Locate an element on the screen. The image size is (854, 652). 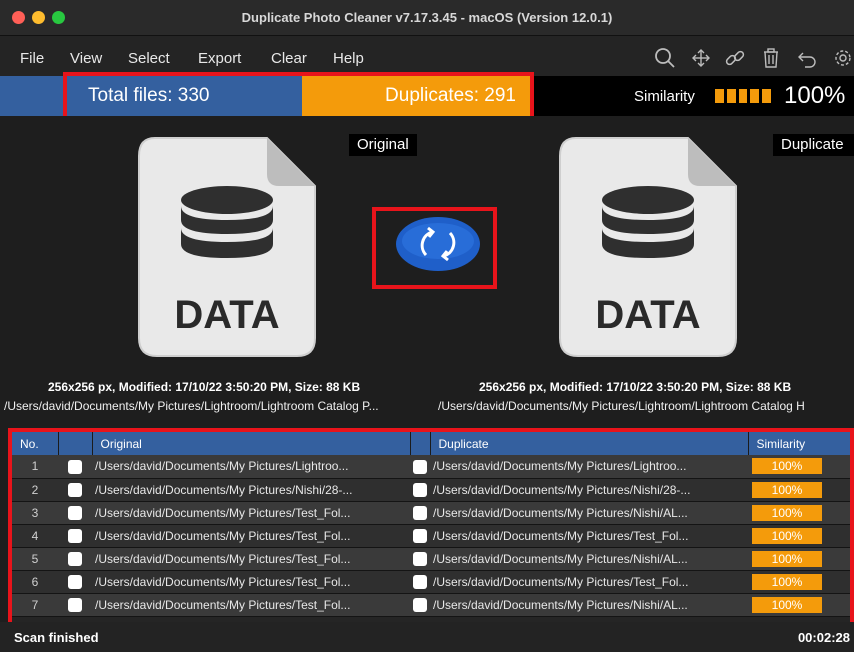
menu-export: Export is located at coordinates (219, 58).